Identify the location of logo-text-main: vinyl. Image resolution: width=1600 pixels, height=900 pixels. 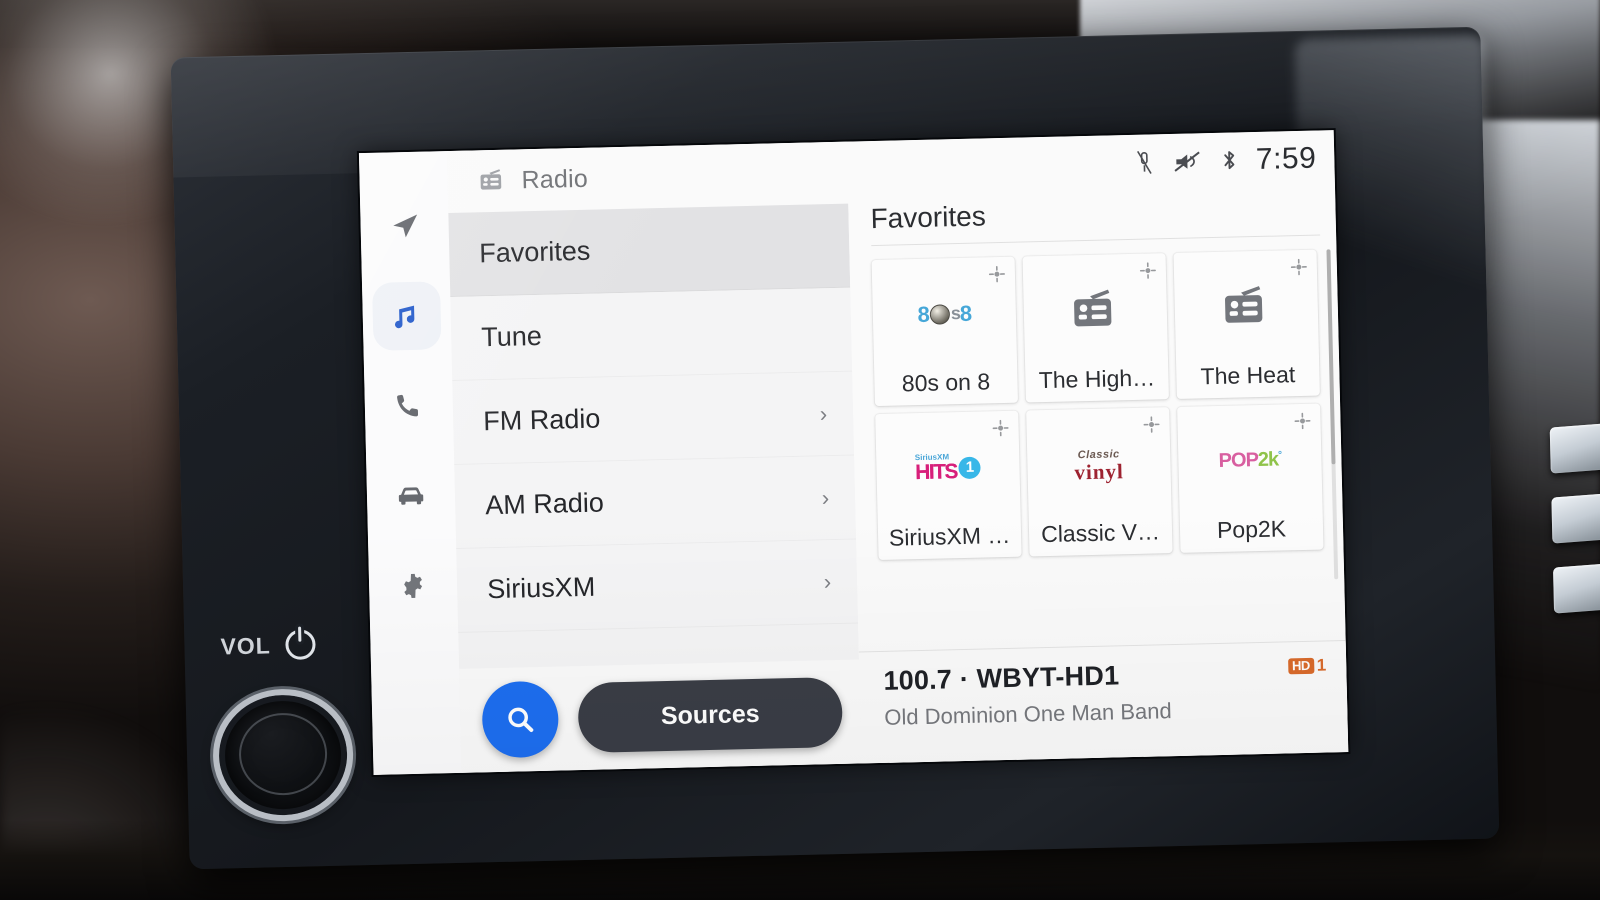
(1099, 472).